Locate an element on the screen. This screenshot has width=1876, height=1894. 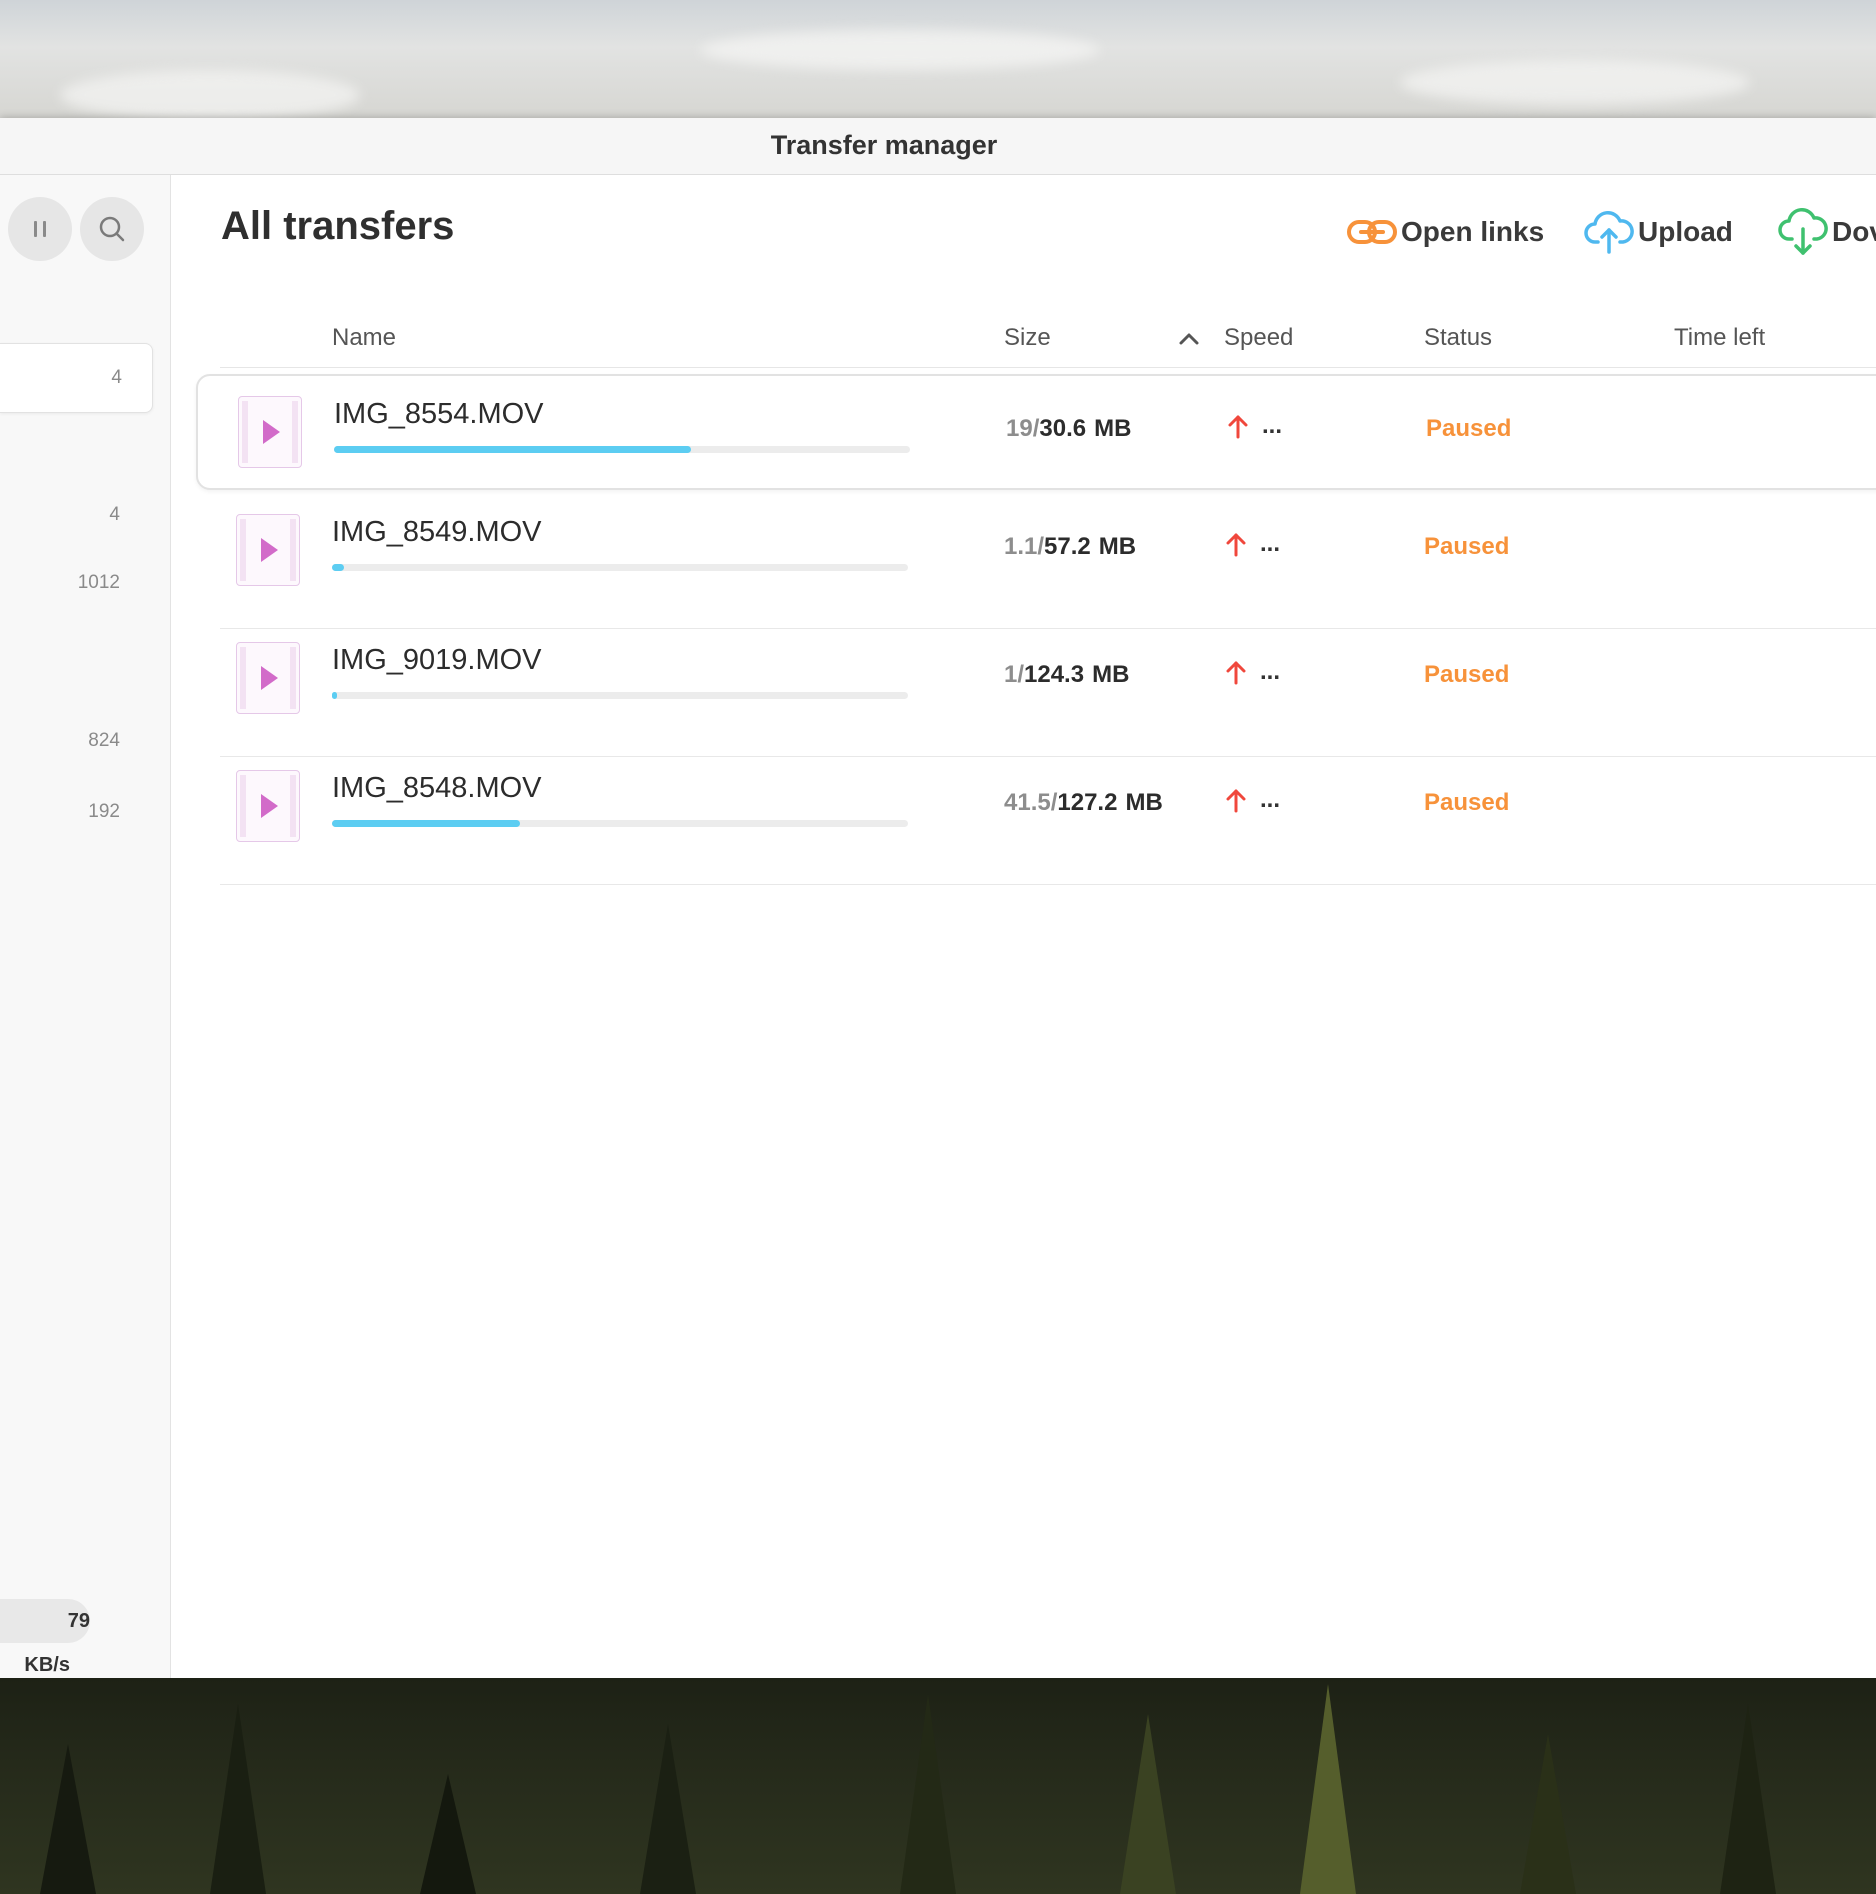
sort-ascending-icon is located at coordinates (1189, 338).